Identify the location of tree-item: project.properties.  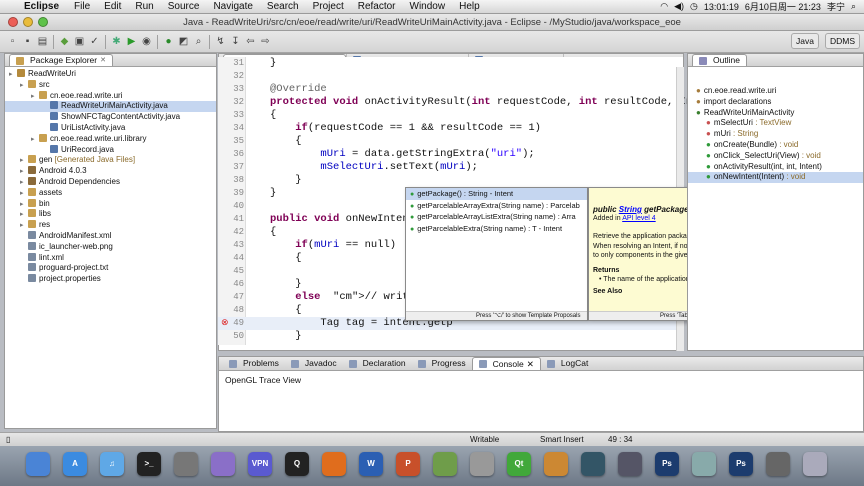
(110, 279).